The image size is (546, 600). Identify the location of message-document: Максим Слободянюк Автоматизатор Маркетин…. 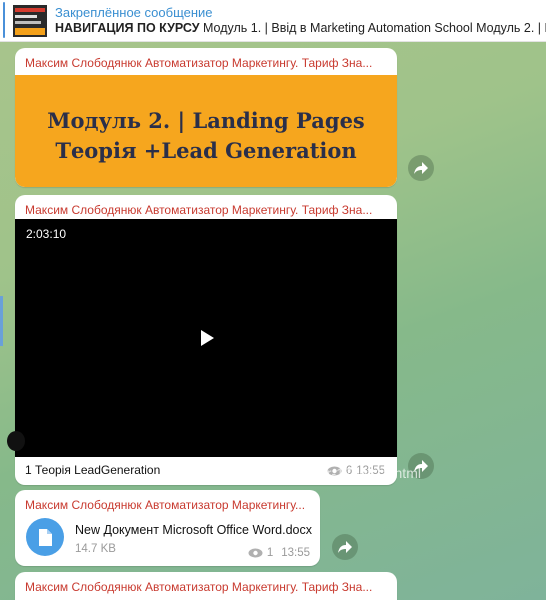
(167, 528).